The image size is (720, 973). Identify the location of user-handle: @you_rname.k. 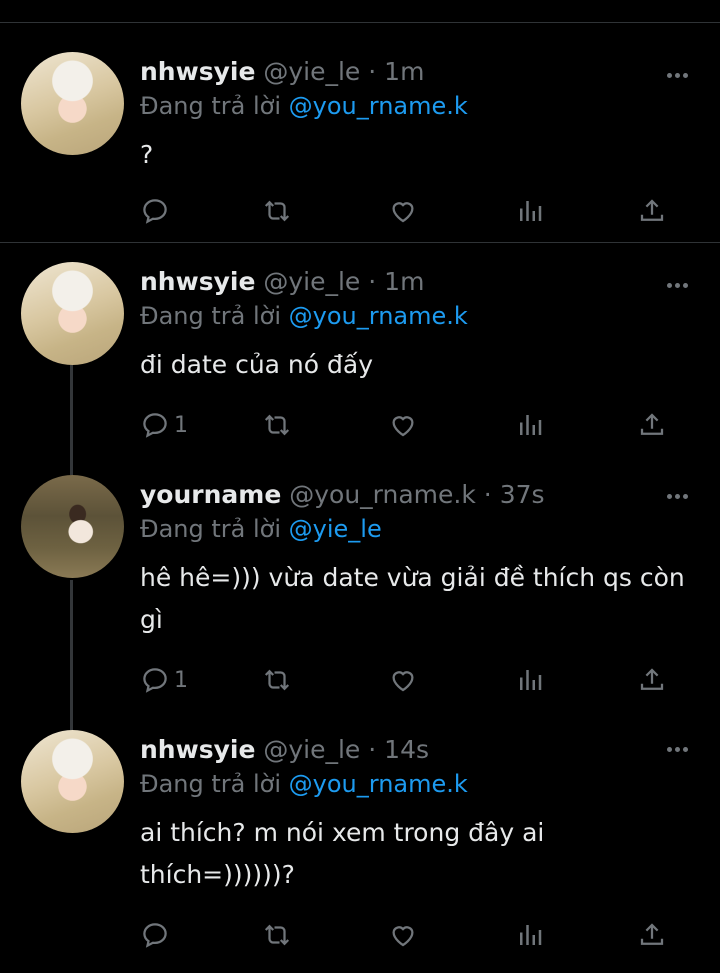
(382, 494).